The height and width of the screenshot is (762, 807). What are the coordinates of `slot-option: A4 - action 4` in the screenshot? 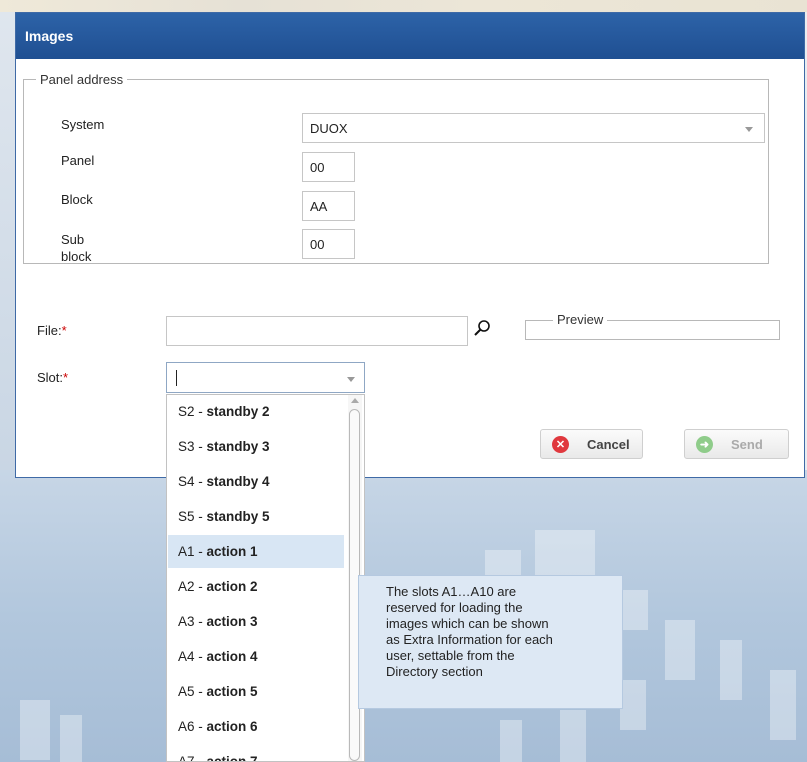 It's located at (256, 656).